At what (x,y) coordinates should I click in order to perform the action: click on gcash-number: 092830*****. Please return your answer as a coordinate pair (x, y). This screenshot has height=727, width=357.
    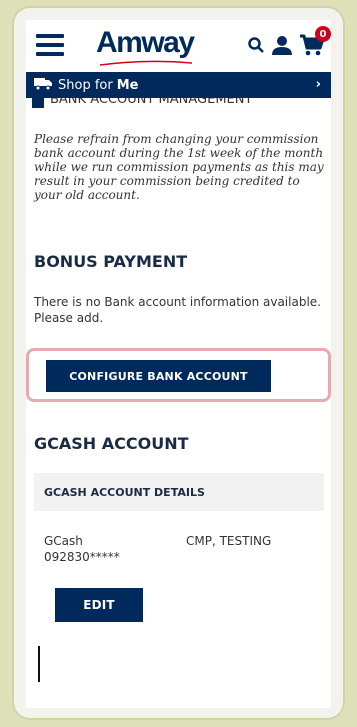
    Looking at the image, I should click on (82, 557).